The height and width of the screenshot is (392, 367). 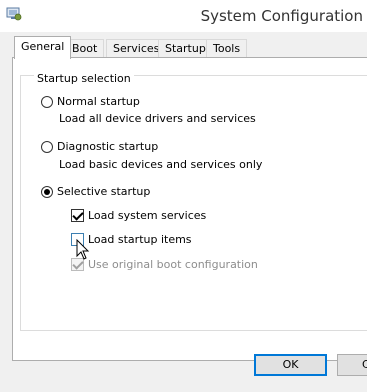 What do you see at coordinates (281, 16) in the screenshot?
I see `window-title: System Configuration` at bounding box center [281, 16].